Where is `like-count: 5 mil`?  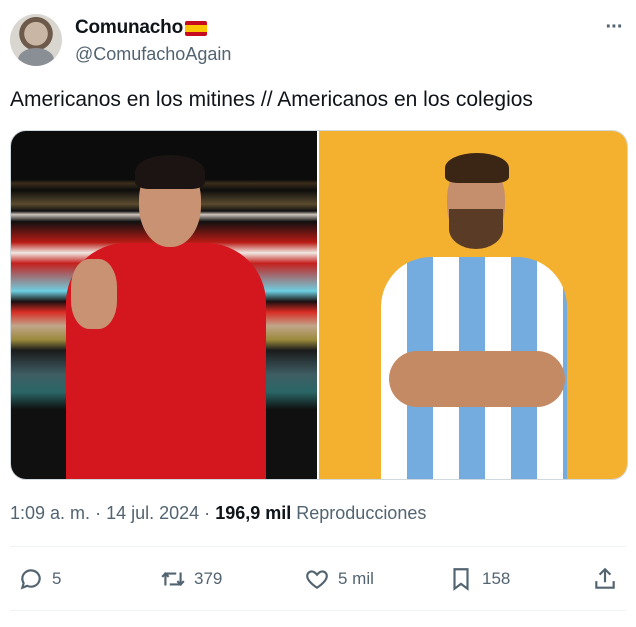
like-count: 5 mil is located at coordinates (356, 578).